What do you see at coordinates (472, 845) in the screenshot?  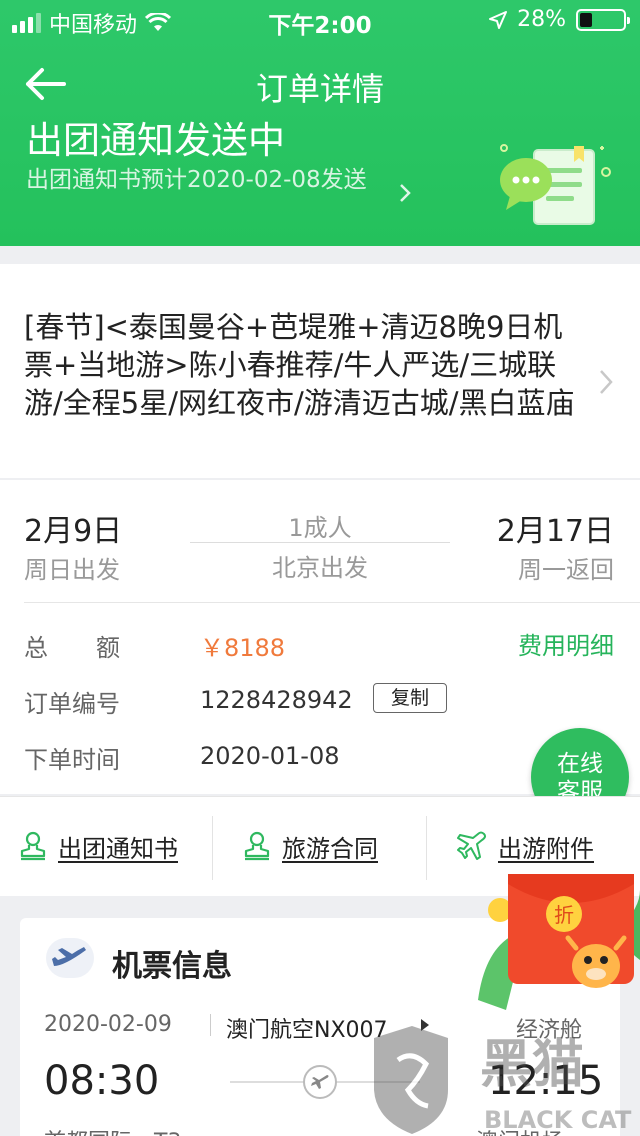 I see `plane-icon` at bounding box center [472, 845].